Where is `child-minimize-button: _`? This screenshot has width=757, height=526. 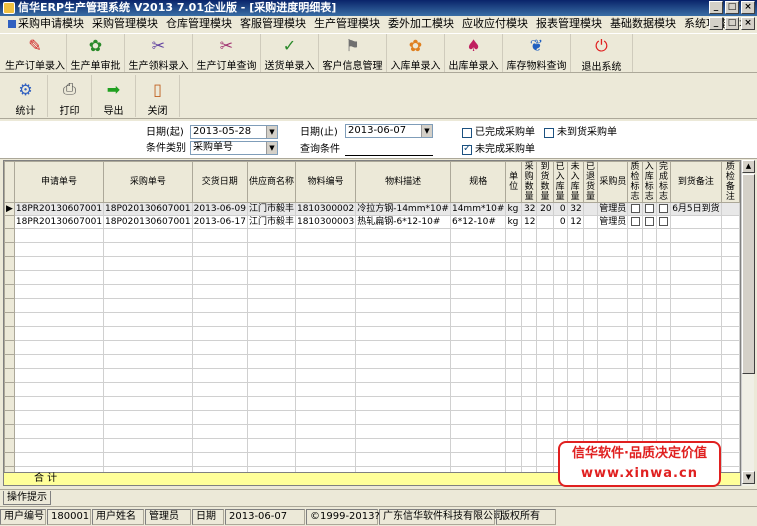 child-minimize-button: _ is located at coordinates (716, 23).